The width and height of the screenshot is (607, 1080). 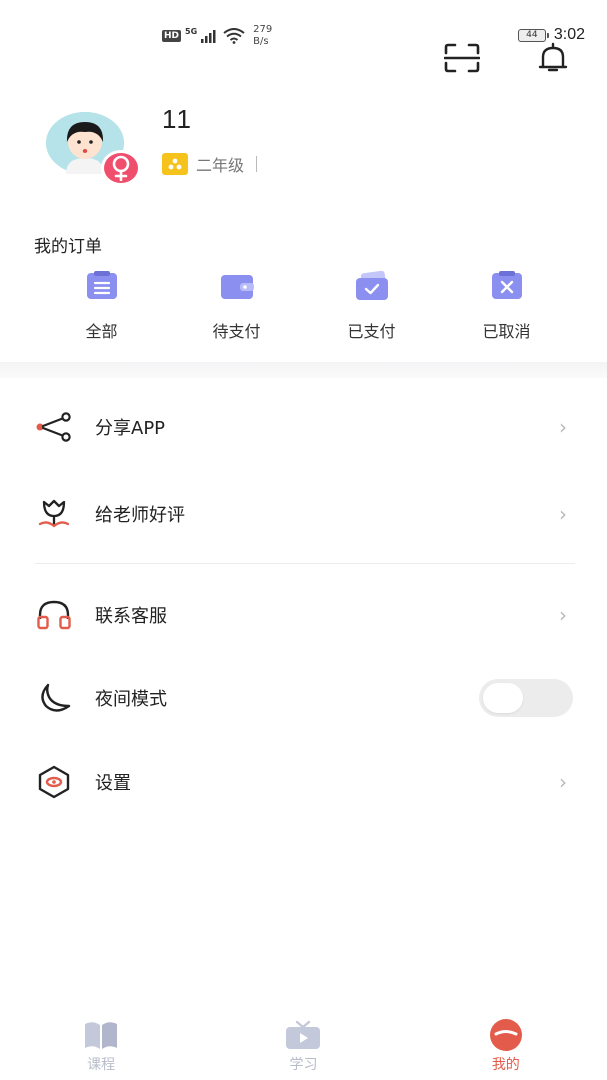 I want to click on orders-row: 全部 待支付 已支付 已取消, so click(x=304, y=306).